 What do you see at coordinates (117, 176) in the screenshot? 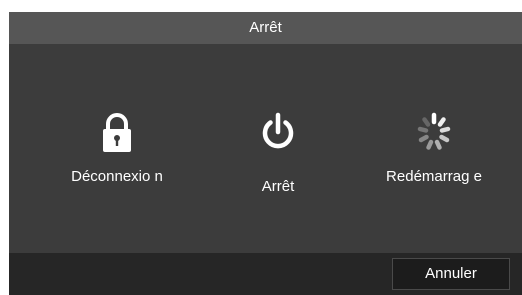
I see `logout-label: Déconnexio n` at bounding box center [117, 176].